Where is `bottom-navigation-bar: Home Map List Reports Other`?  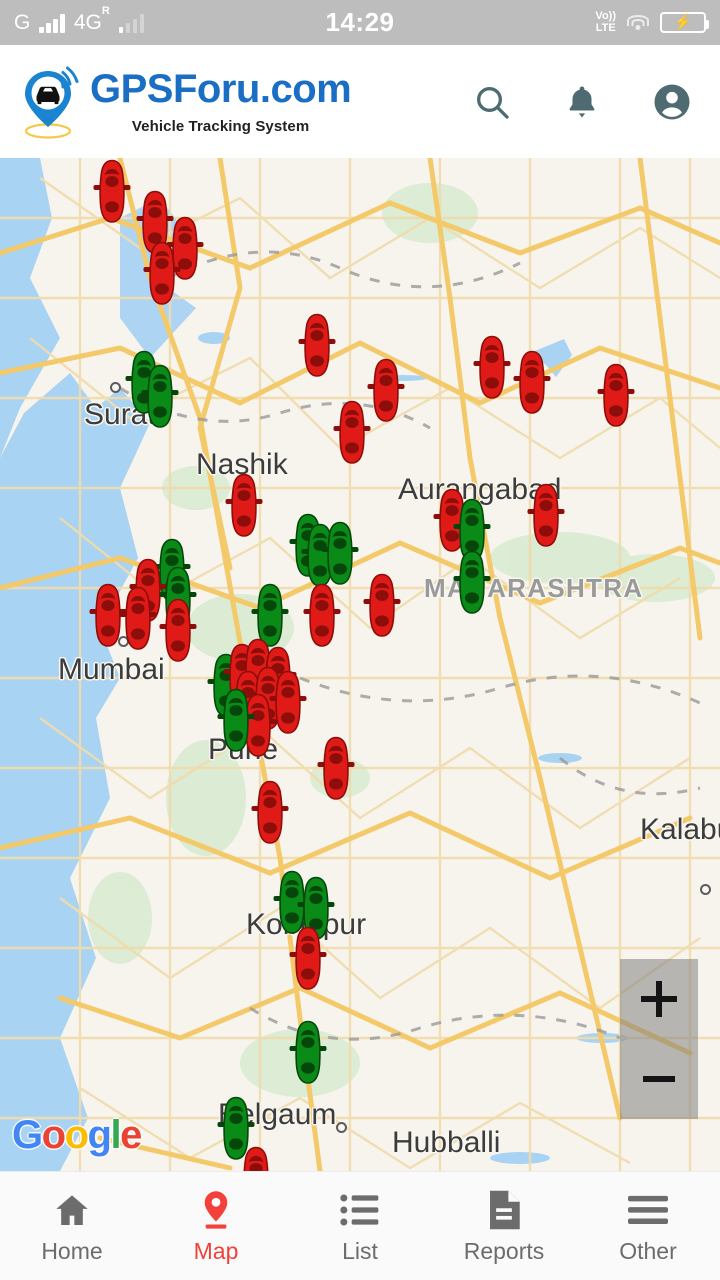 bottom-navigation-bar: Home Map List Reports Other is located at coordinates (360, 1225).